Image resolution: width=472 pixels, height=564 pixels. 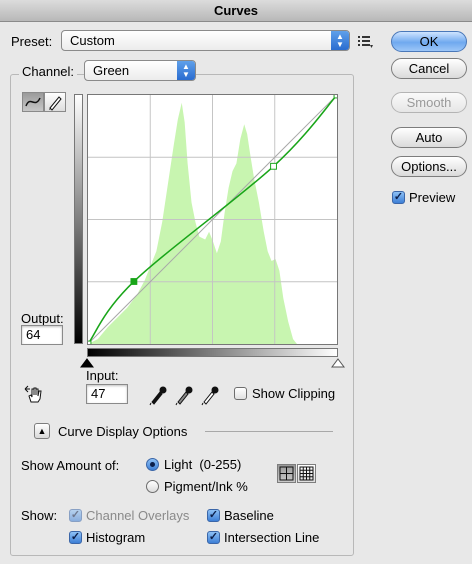 I want to click on pencil-icon, so click(x=55, y=103).